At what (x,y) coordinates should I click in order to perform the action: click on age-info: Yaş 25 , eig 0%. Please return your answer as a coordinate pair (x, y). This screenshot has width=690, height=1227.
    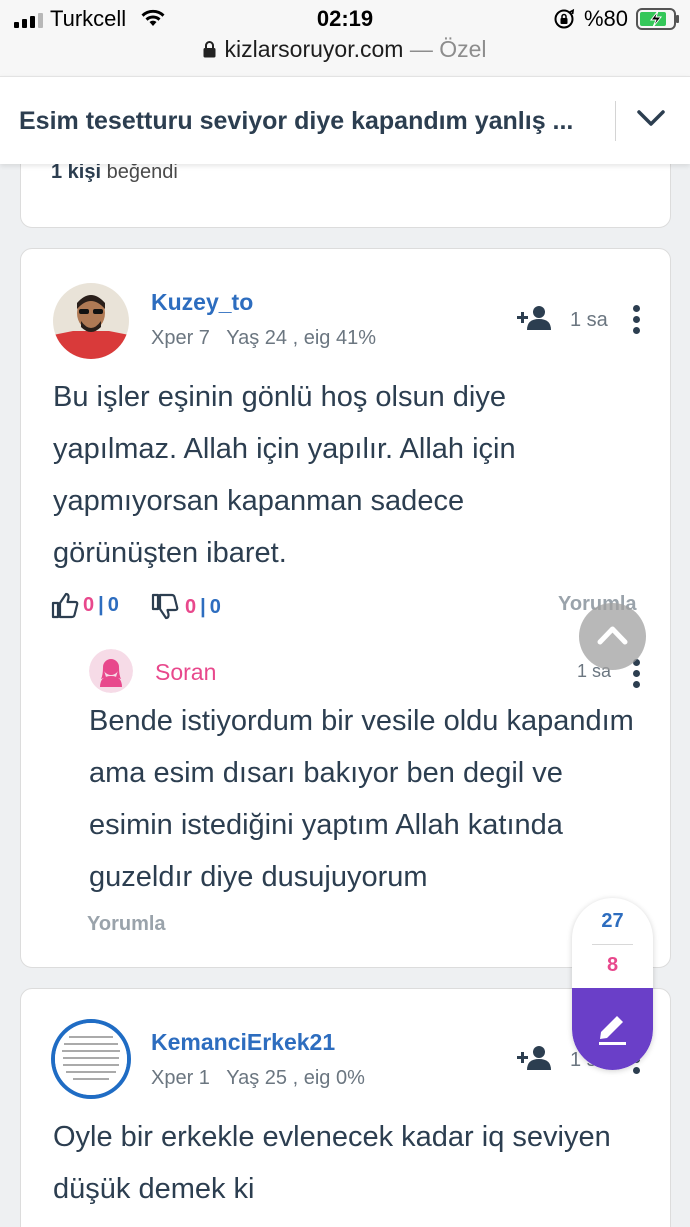
    Looking at the image, I should click on (295, 1078).